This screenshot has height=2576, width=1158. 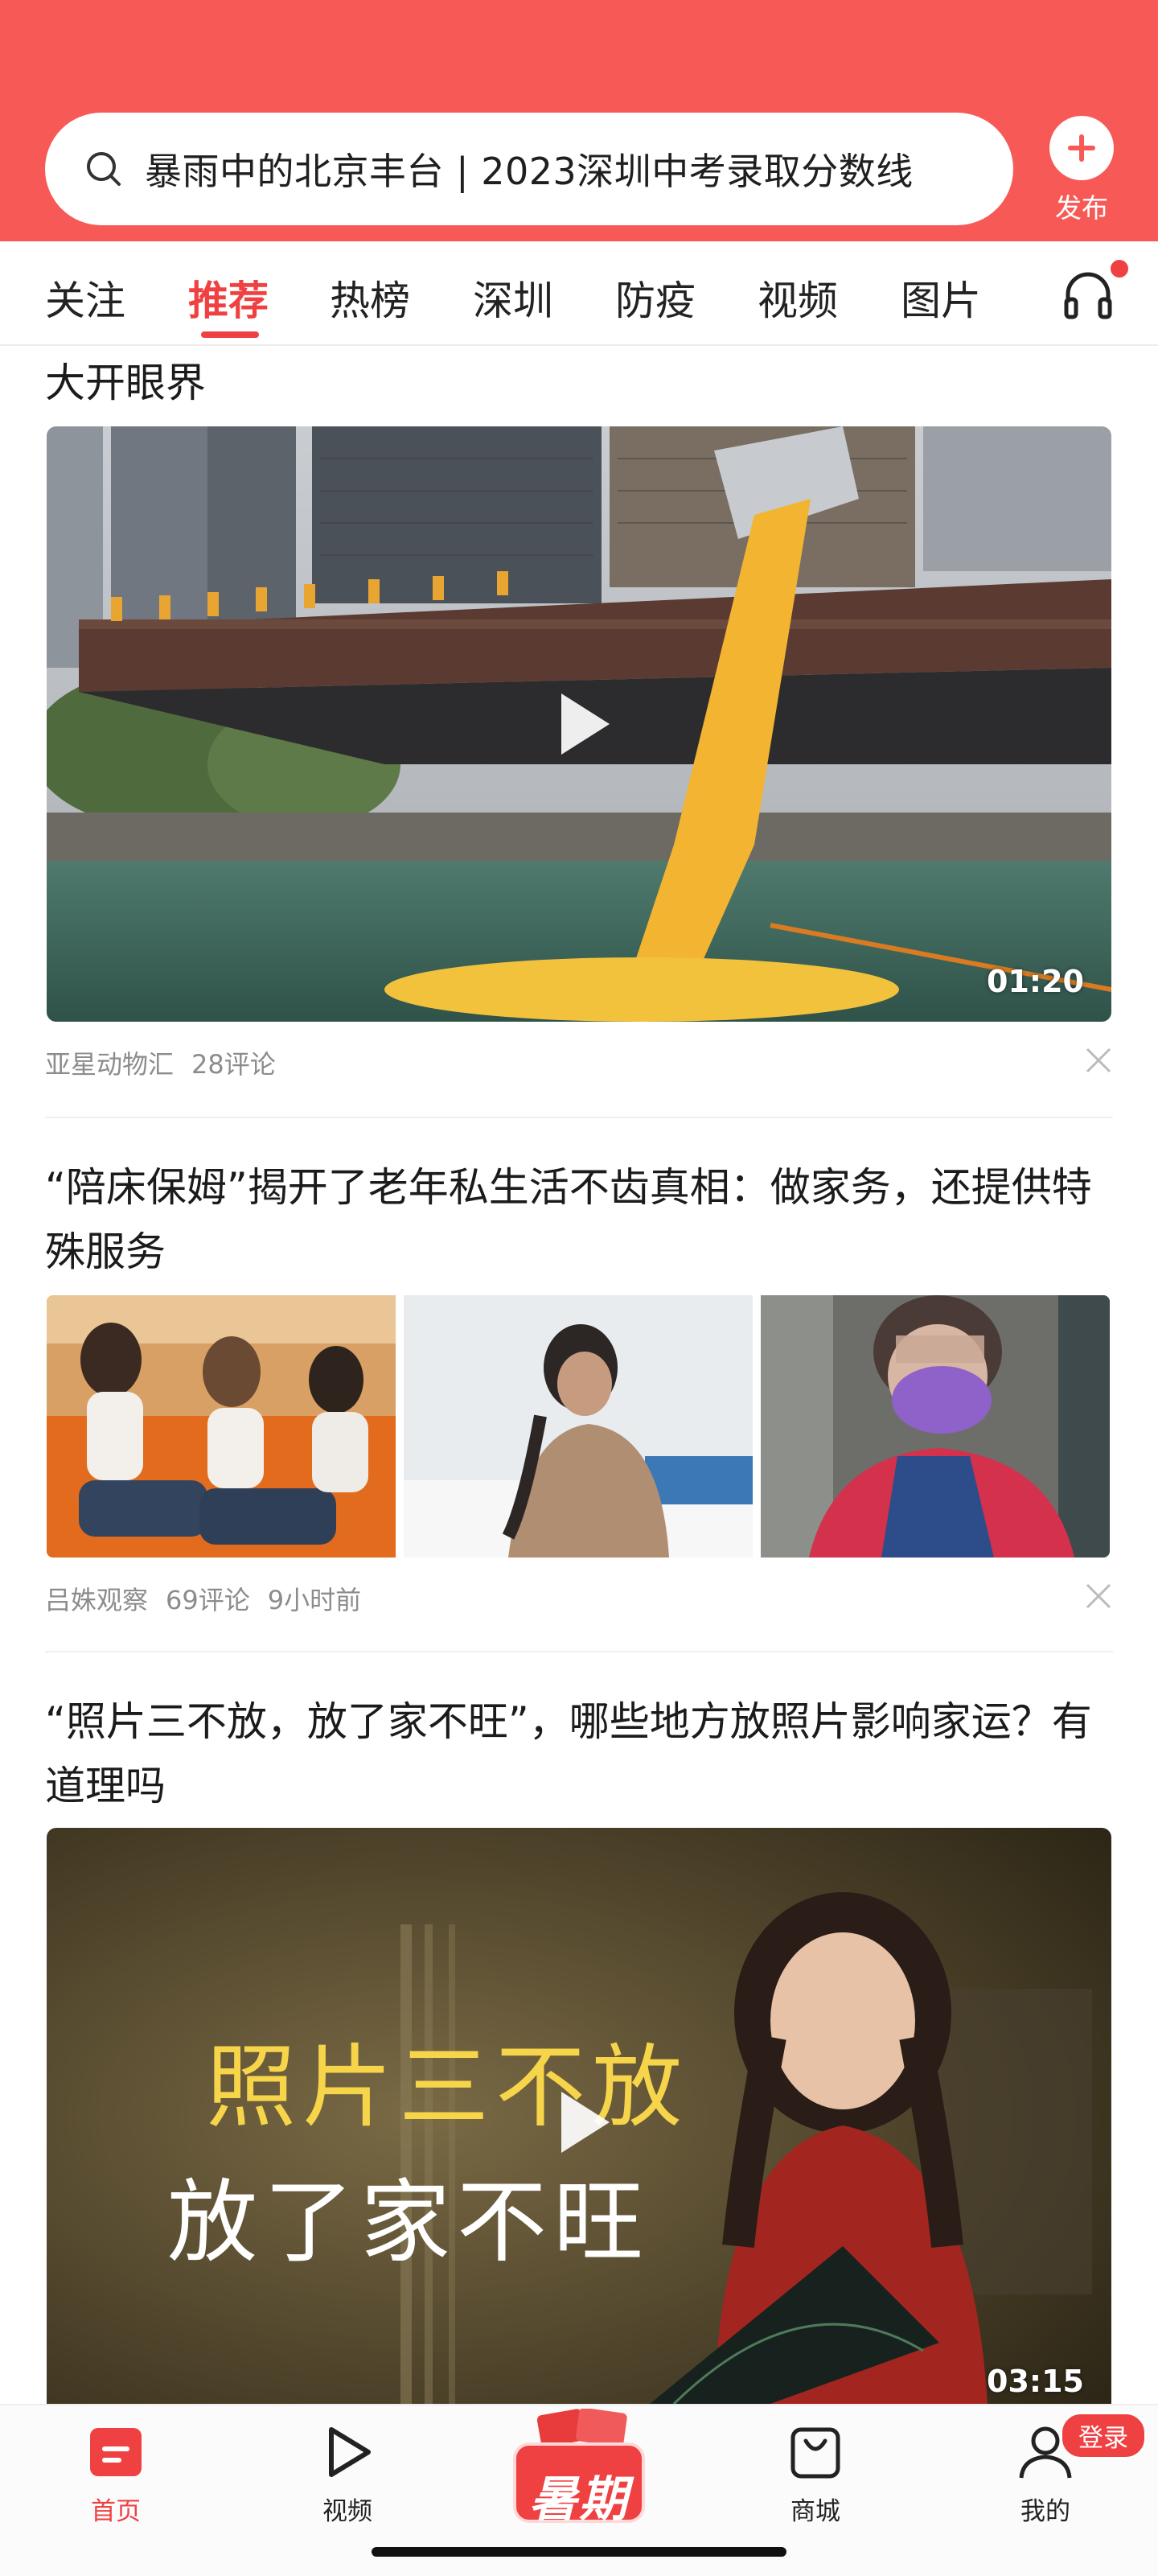 I want to click on article-title: 大开眼界, so click(x=580, y=383).